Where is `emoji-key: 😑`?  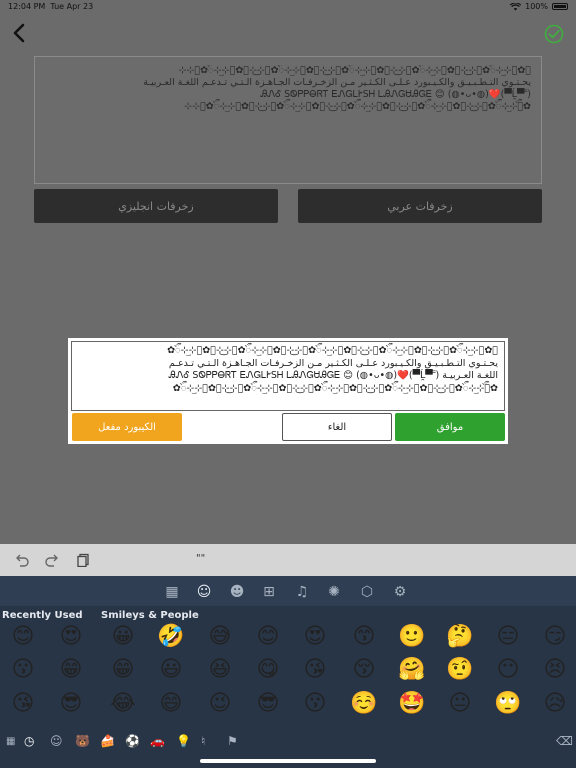 emoji-key: 😑 is located at coordinates (508, 637).